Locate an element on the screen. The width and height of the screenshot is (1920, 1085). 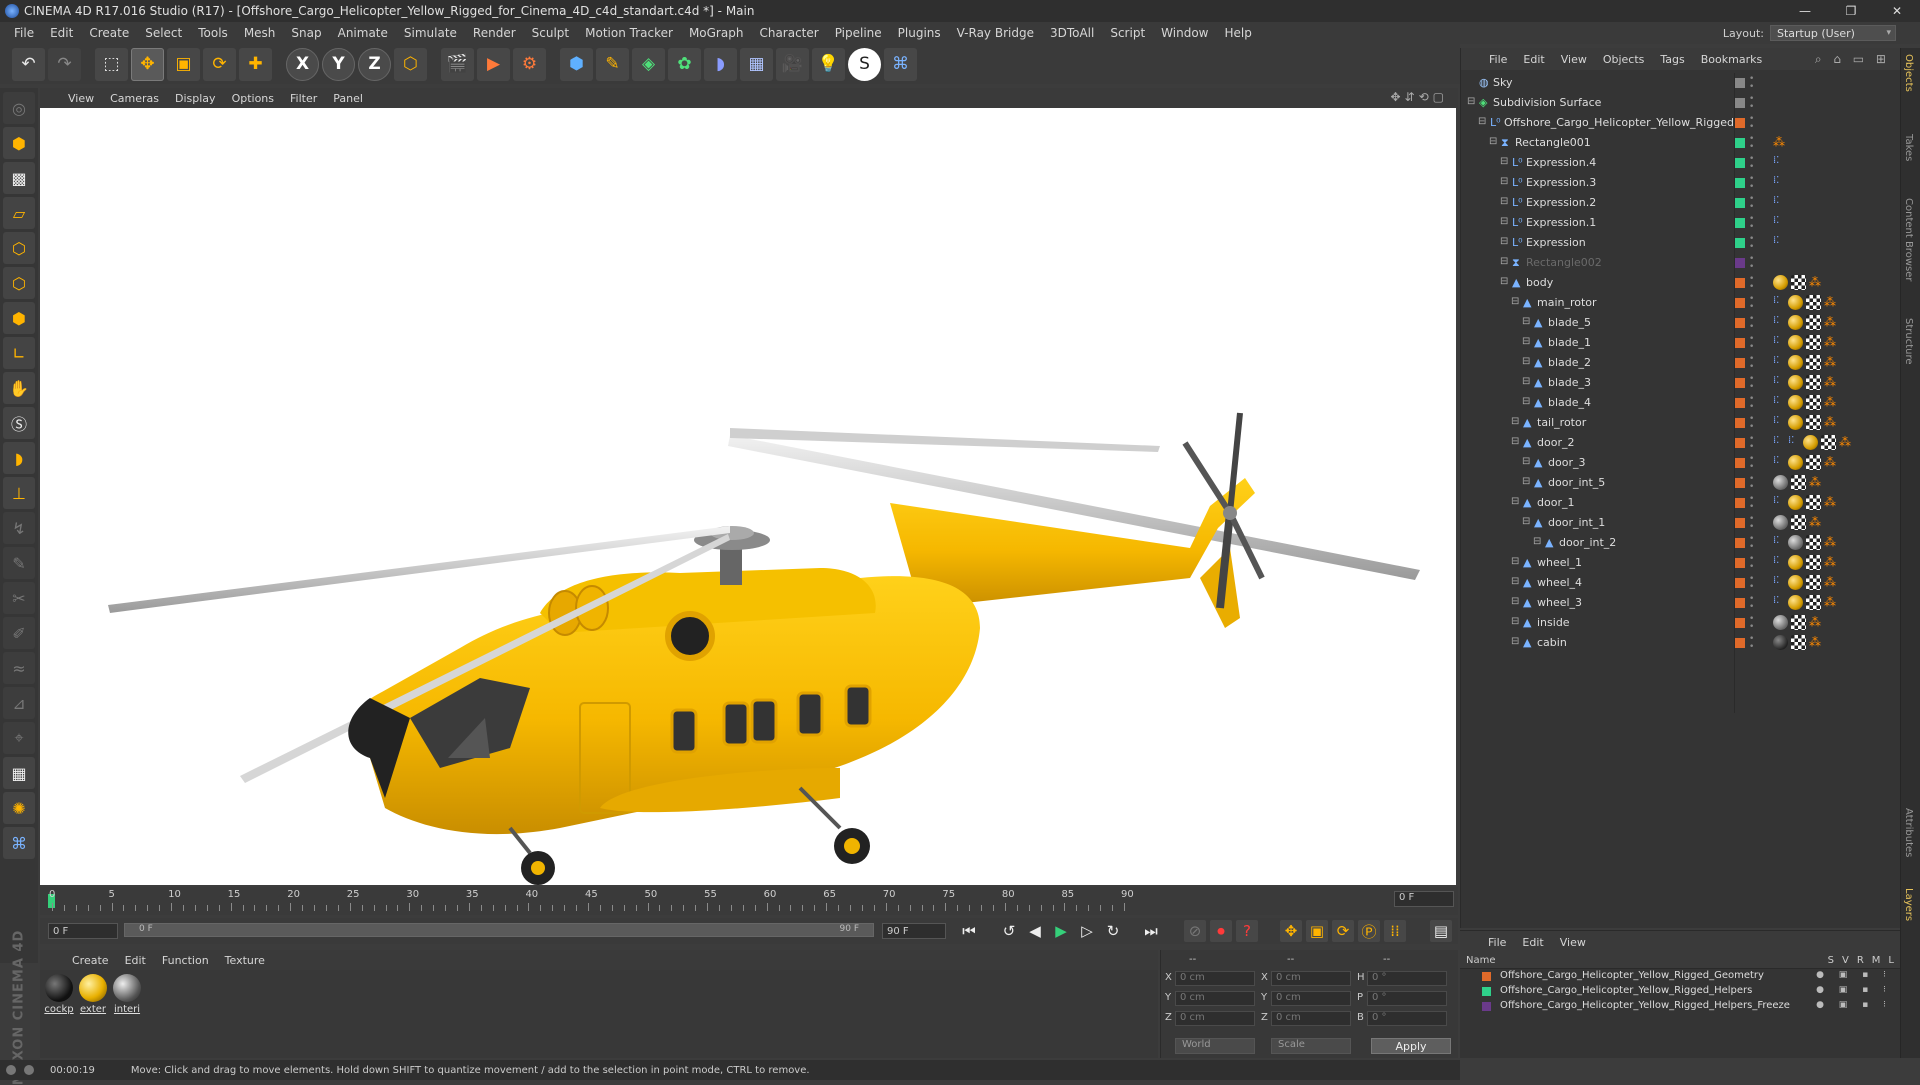
object-row: ⊟ ▲ blade_1 • • ⁞⁚ ⁂ is located at coordinates (1681, 343).